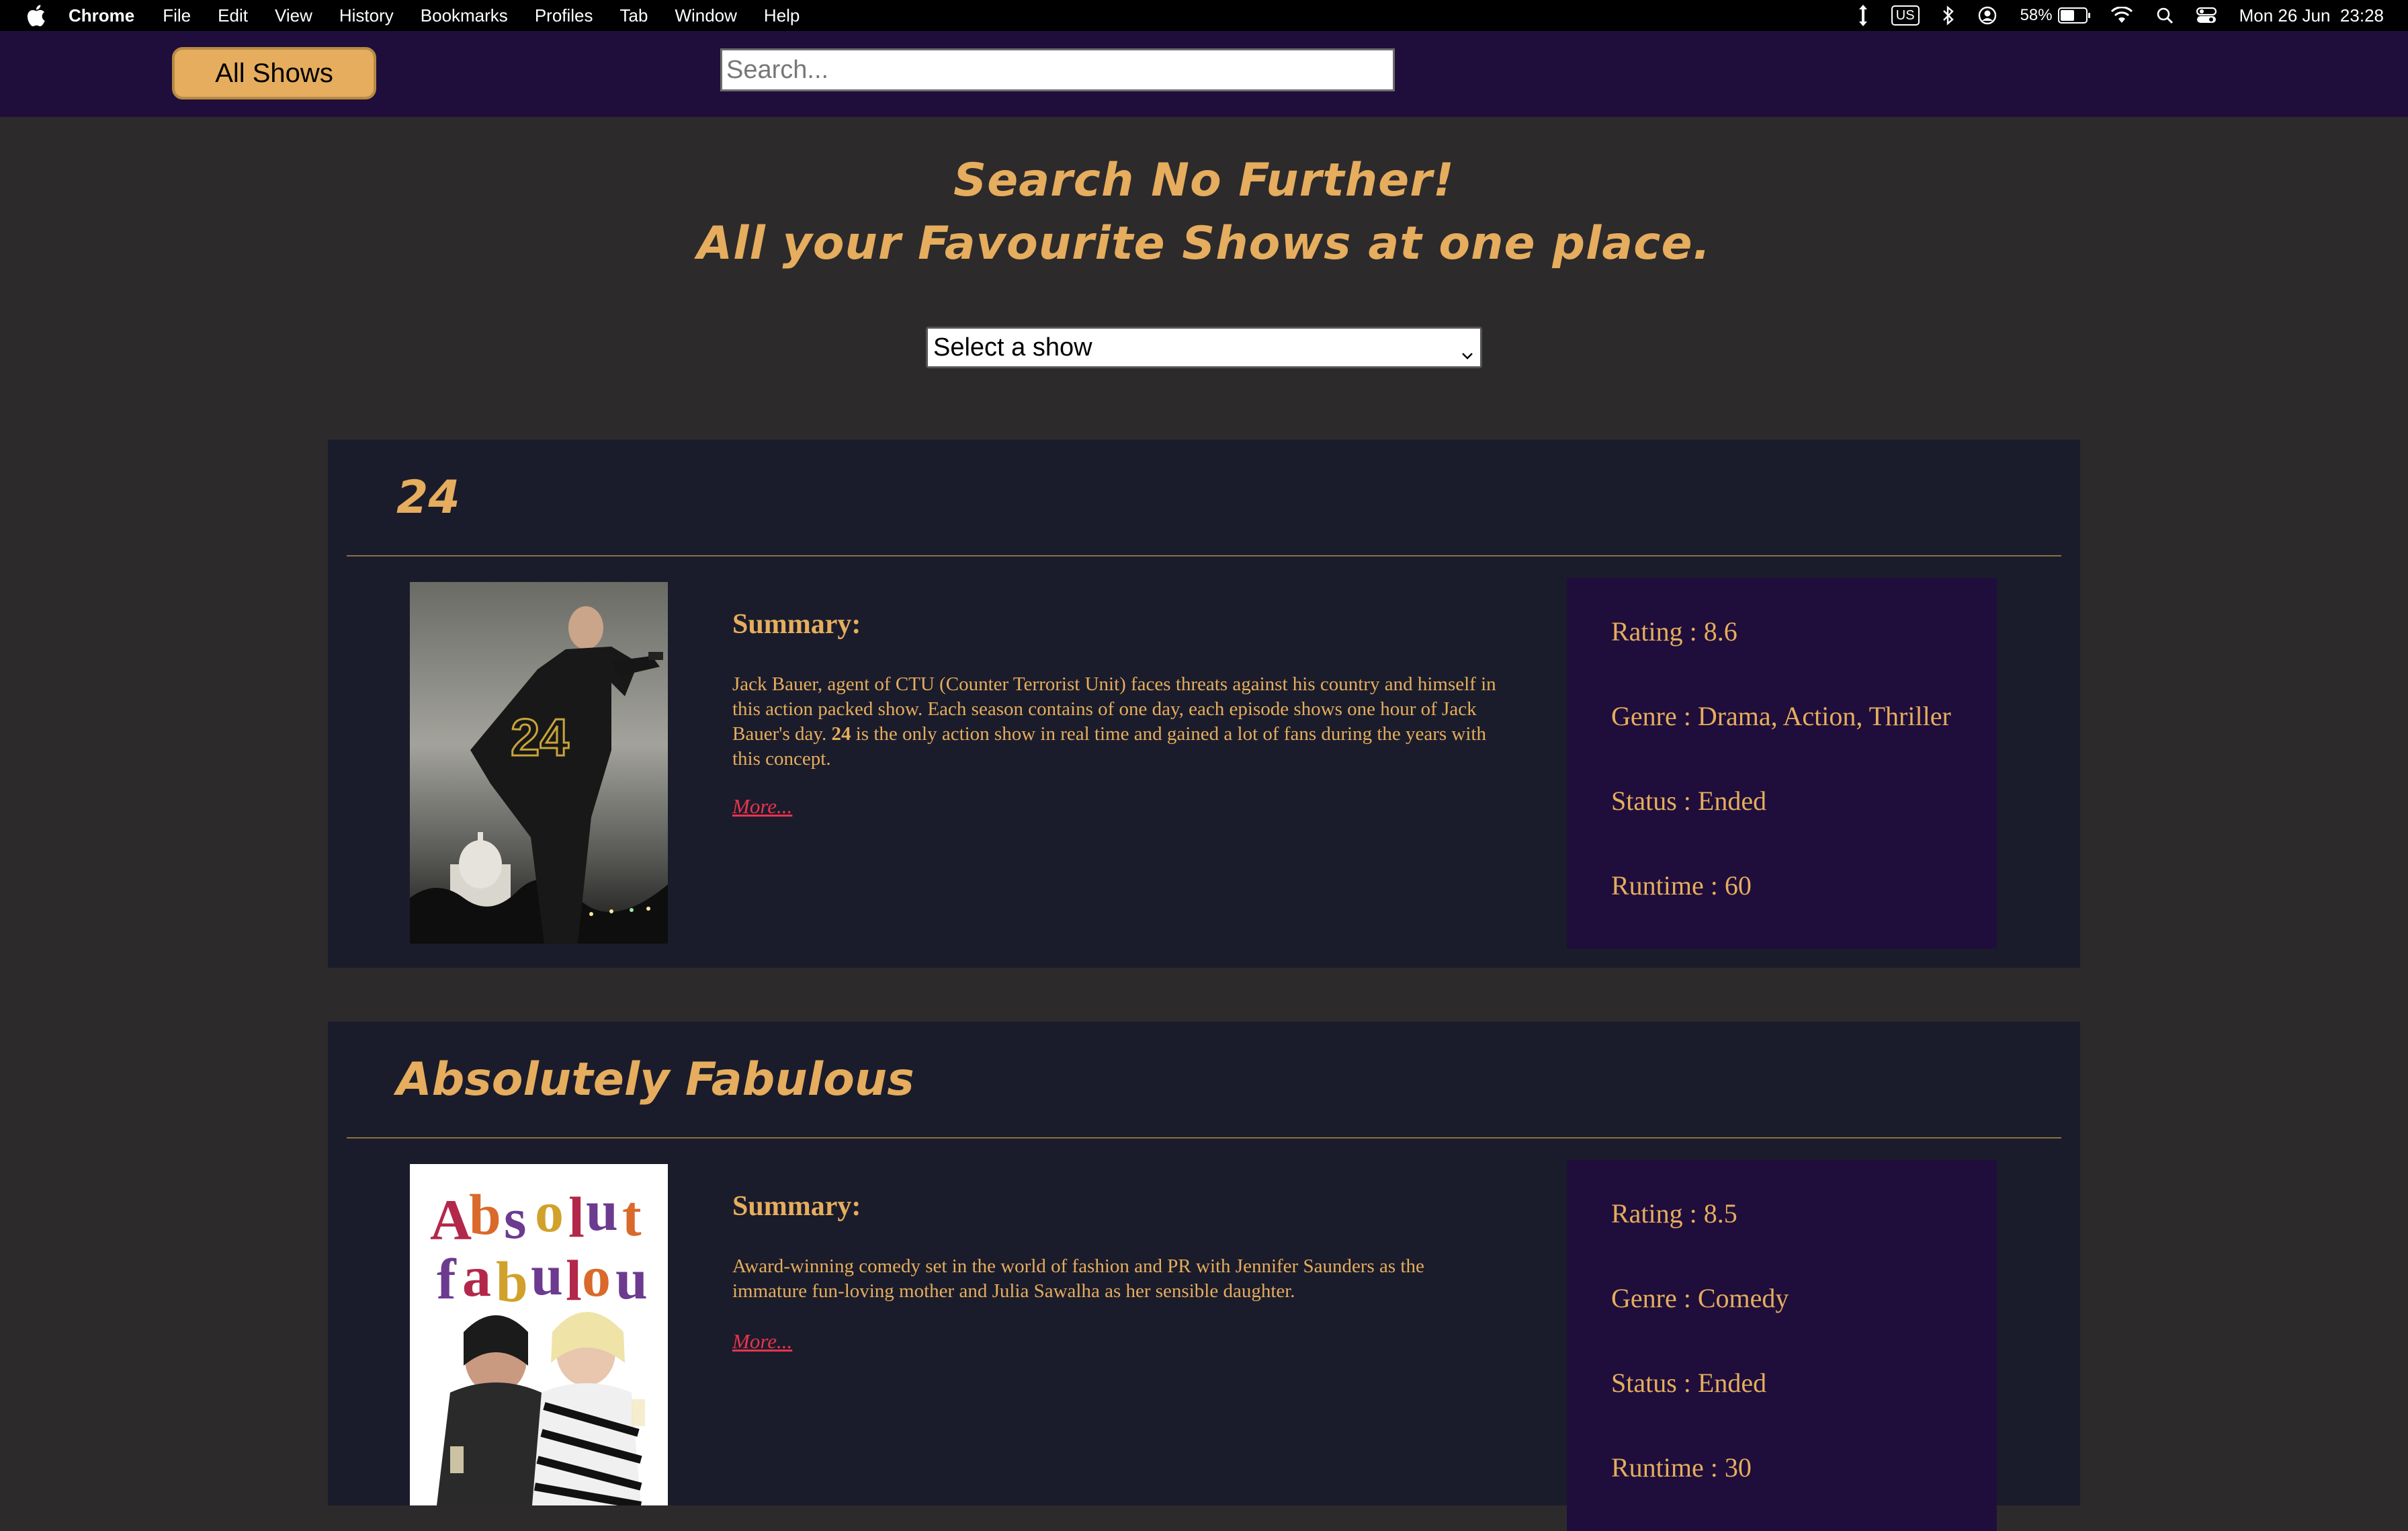 This screenshot has height=1531, width=2408. Describe the element at coordinates (2206, 15) in the screenshot. I see `control-center-icon` at that location.